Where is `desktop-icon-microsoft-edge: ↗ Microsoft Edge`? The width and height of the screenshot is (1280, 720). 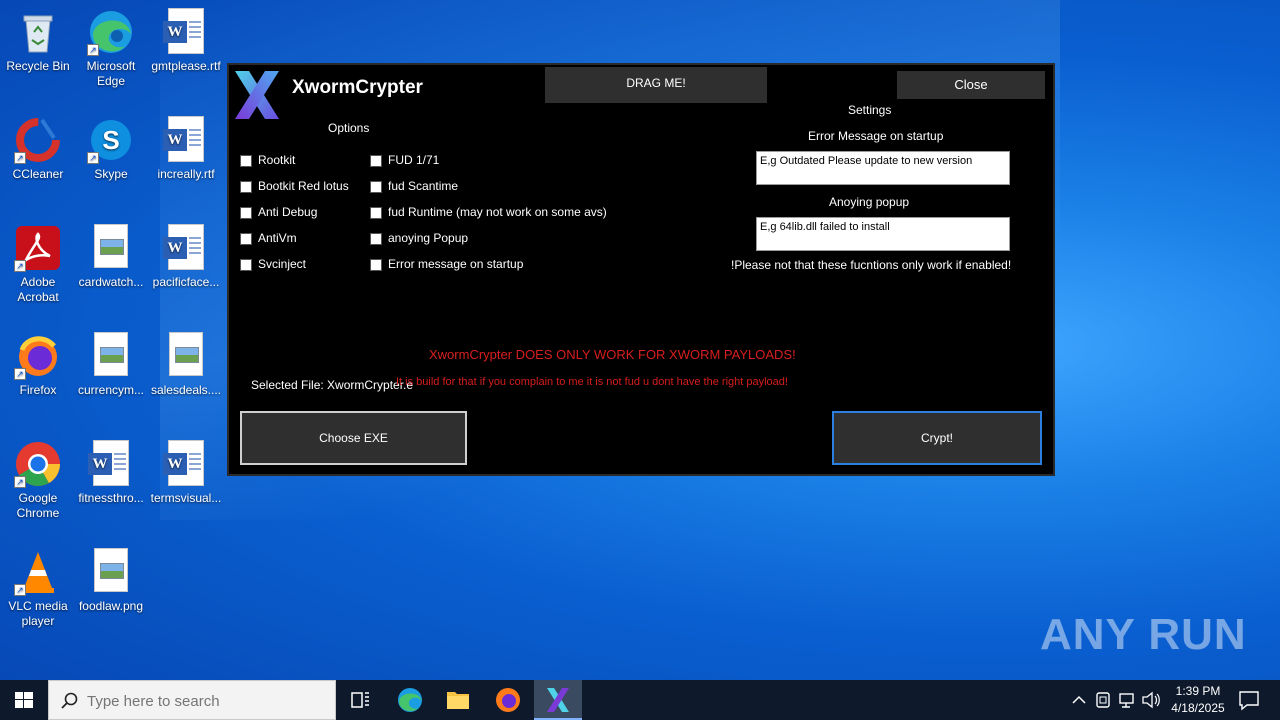
desktop-icon-microsoft-edge: ↗ Microsoft Edge is located at coordinates (111, 48).